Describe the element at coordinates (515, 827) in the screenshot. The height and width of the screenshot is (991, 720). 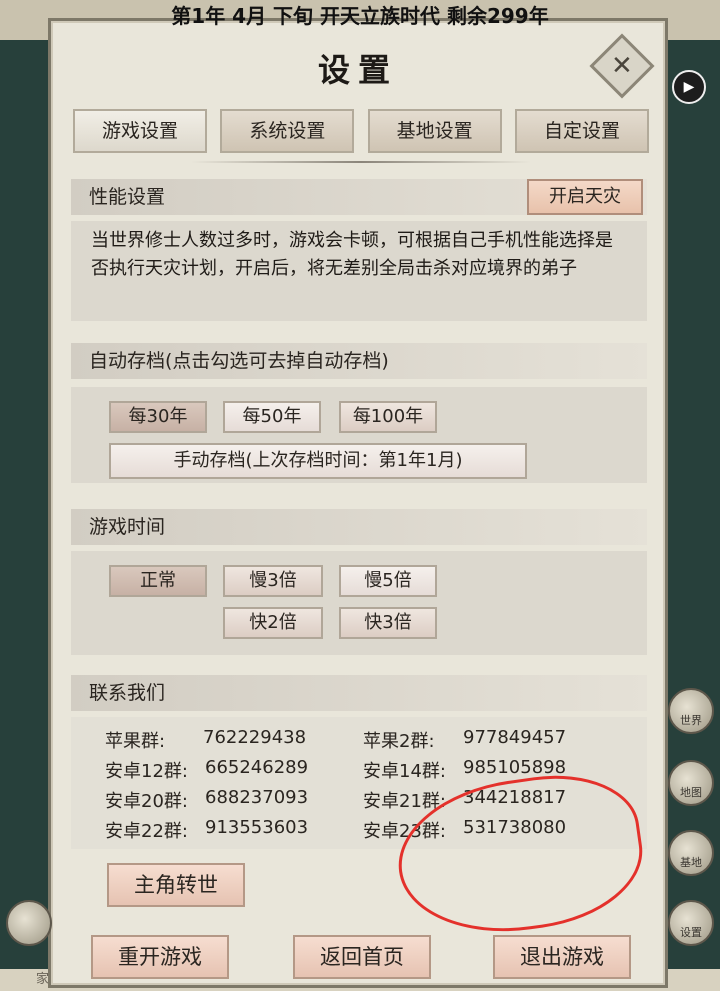
I see `contact-number: 531738080` at that location.